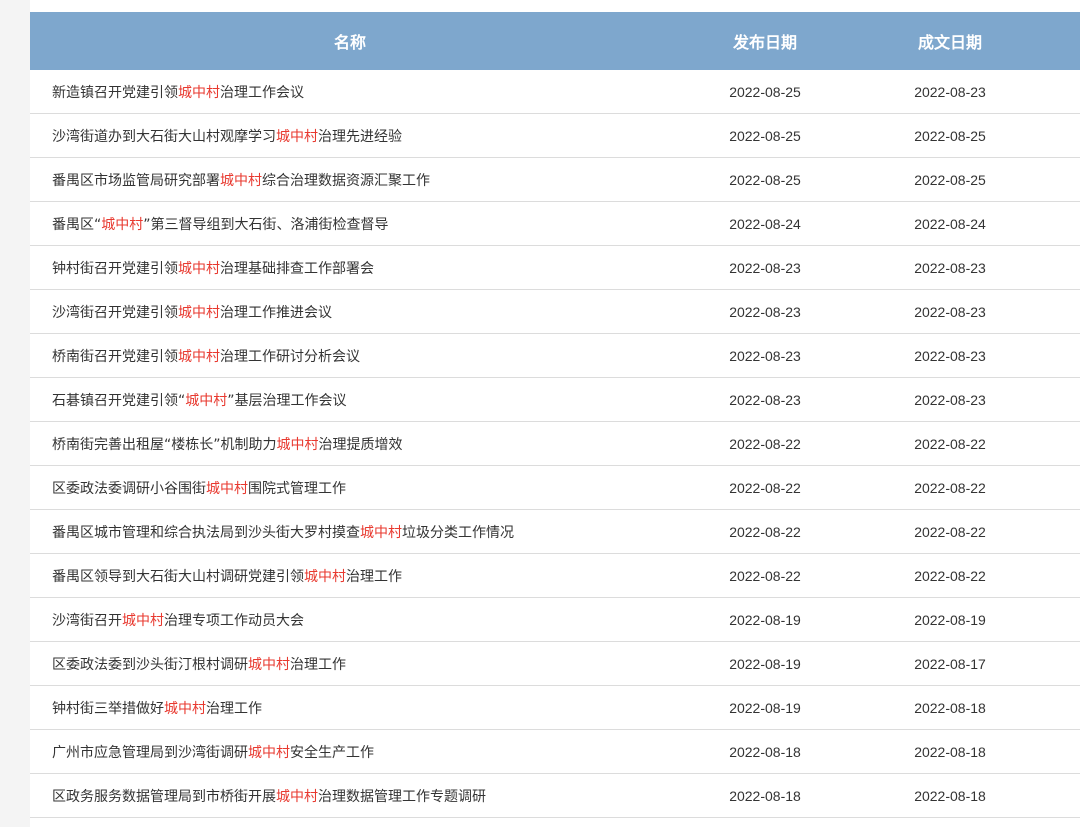 Image resolution: width=1080 pixels, height=827 pixels. Describe the element at coordinates (115, 268) in the screenshot. I see `title-pre-text: 钟村街召开党建引领` at that location.